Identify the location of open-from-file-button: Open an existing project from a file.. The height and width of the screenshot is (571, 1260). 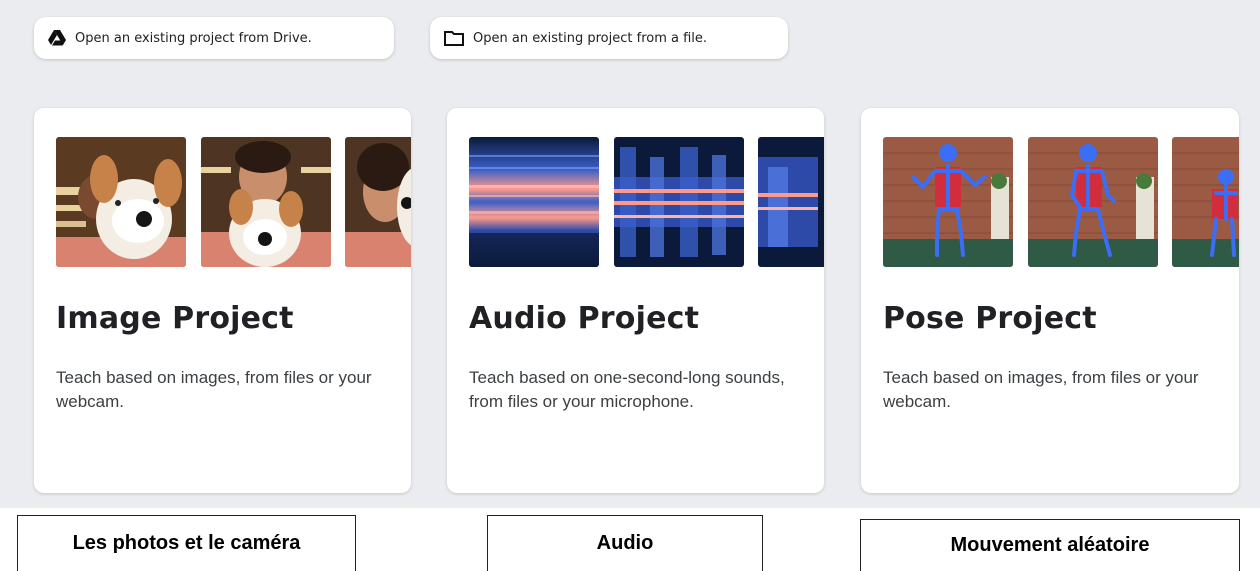
(609, 38).